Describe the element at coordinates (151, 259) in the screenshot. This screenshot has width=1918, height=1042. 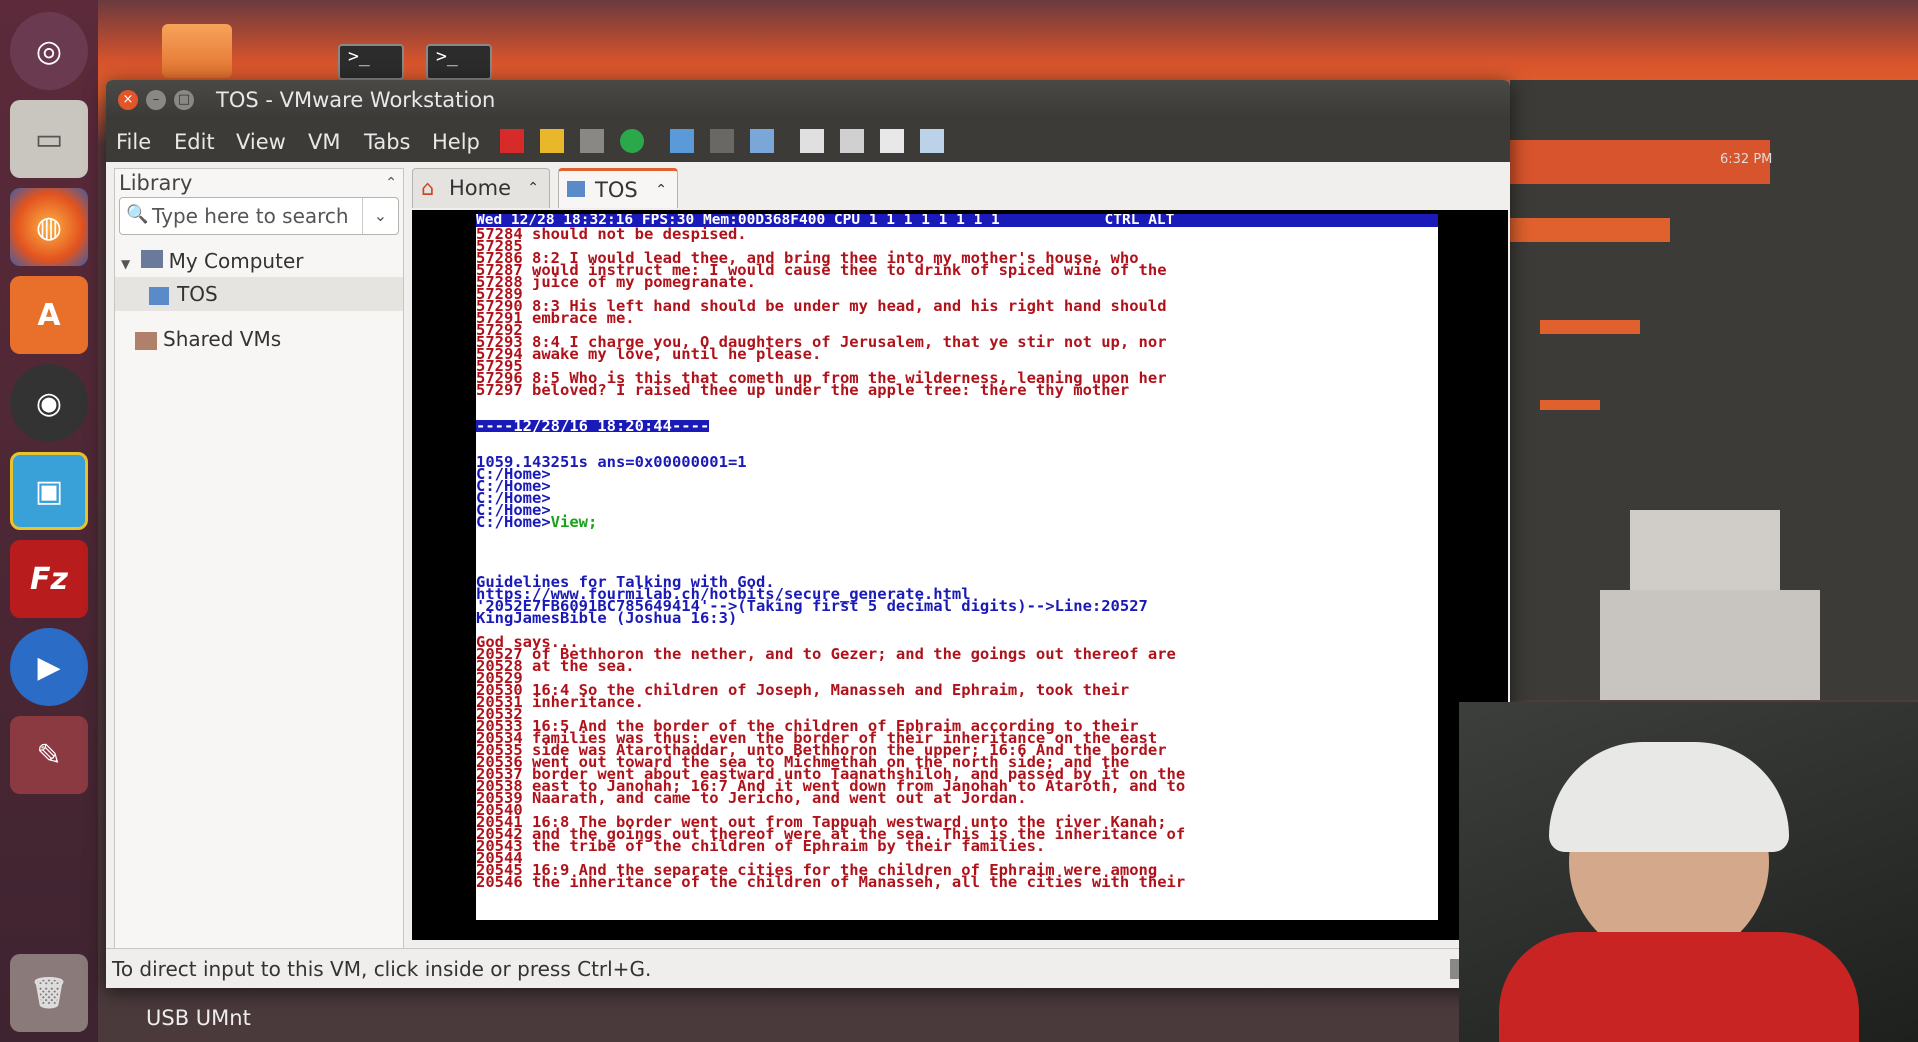
I see `computer-icon` at that location.